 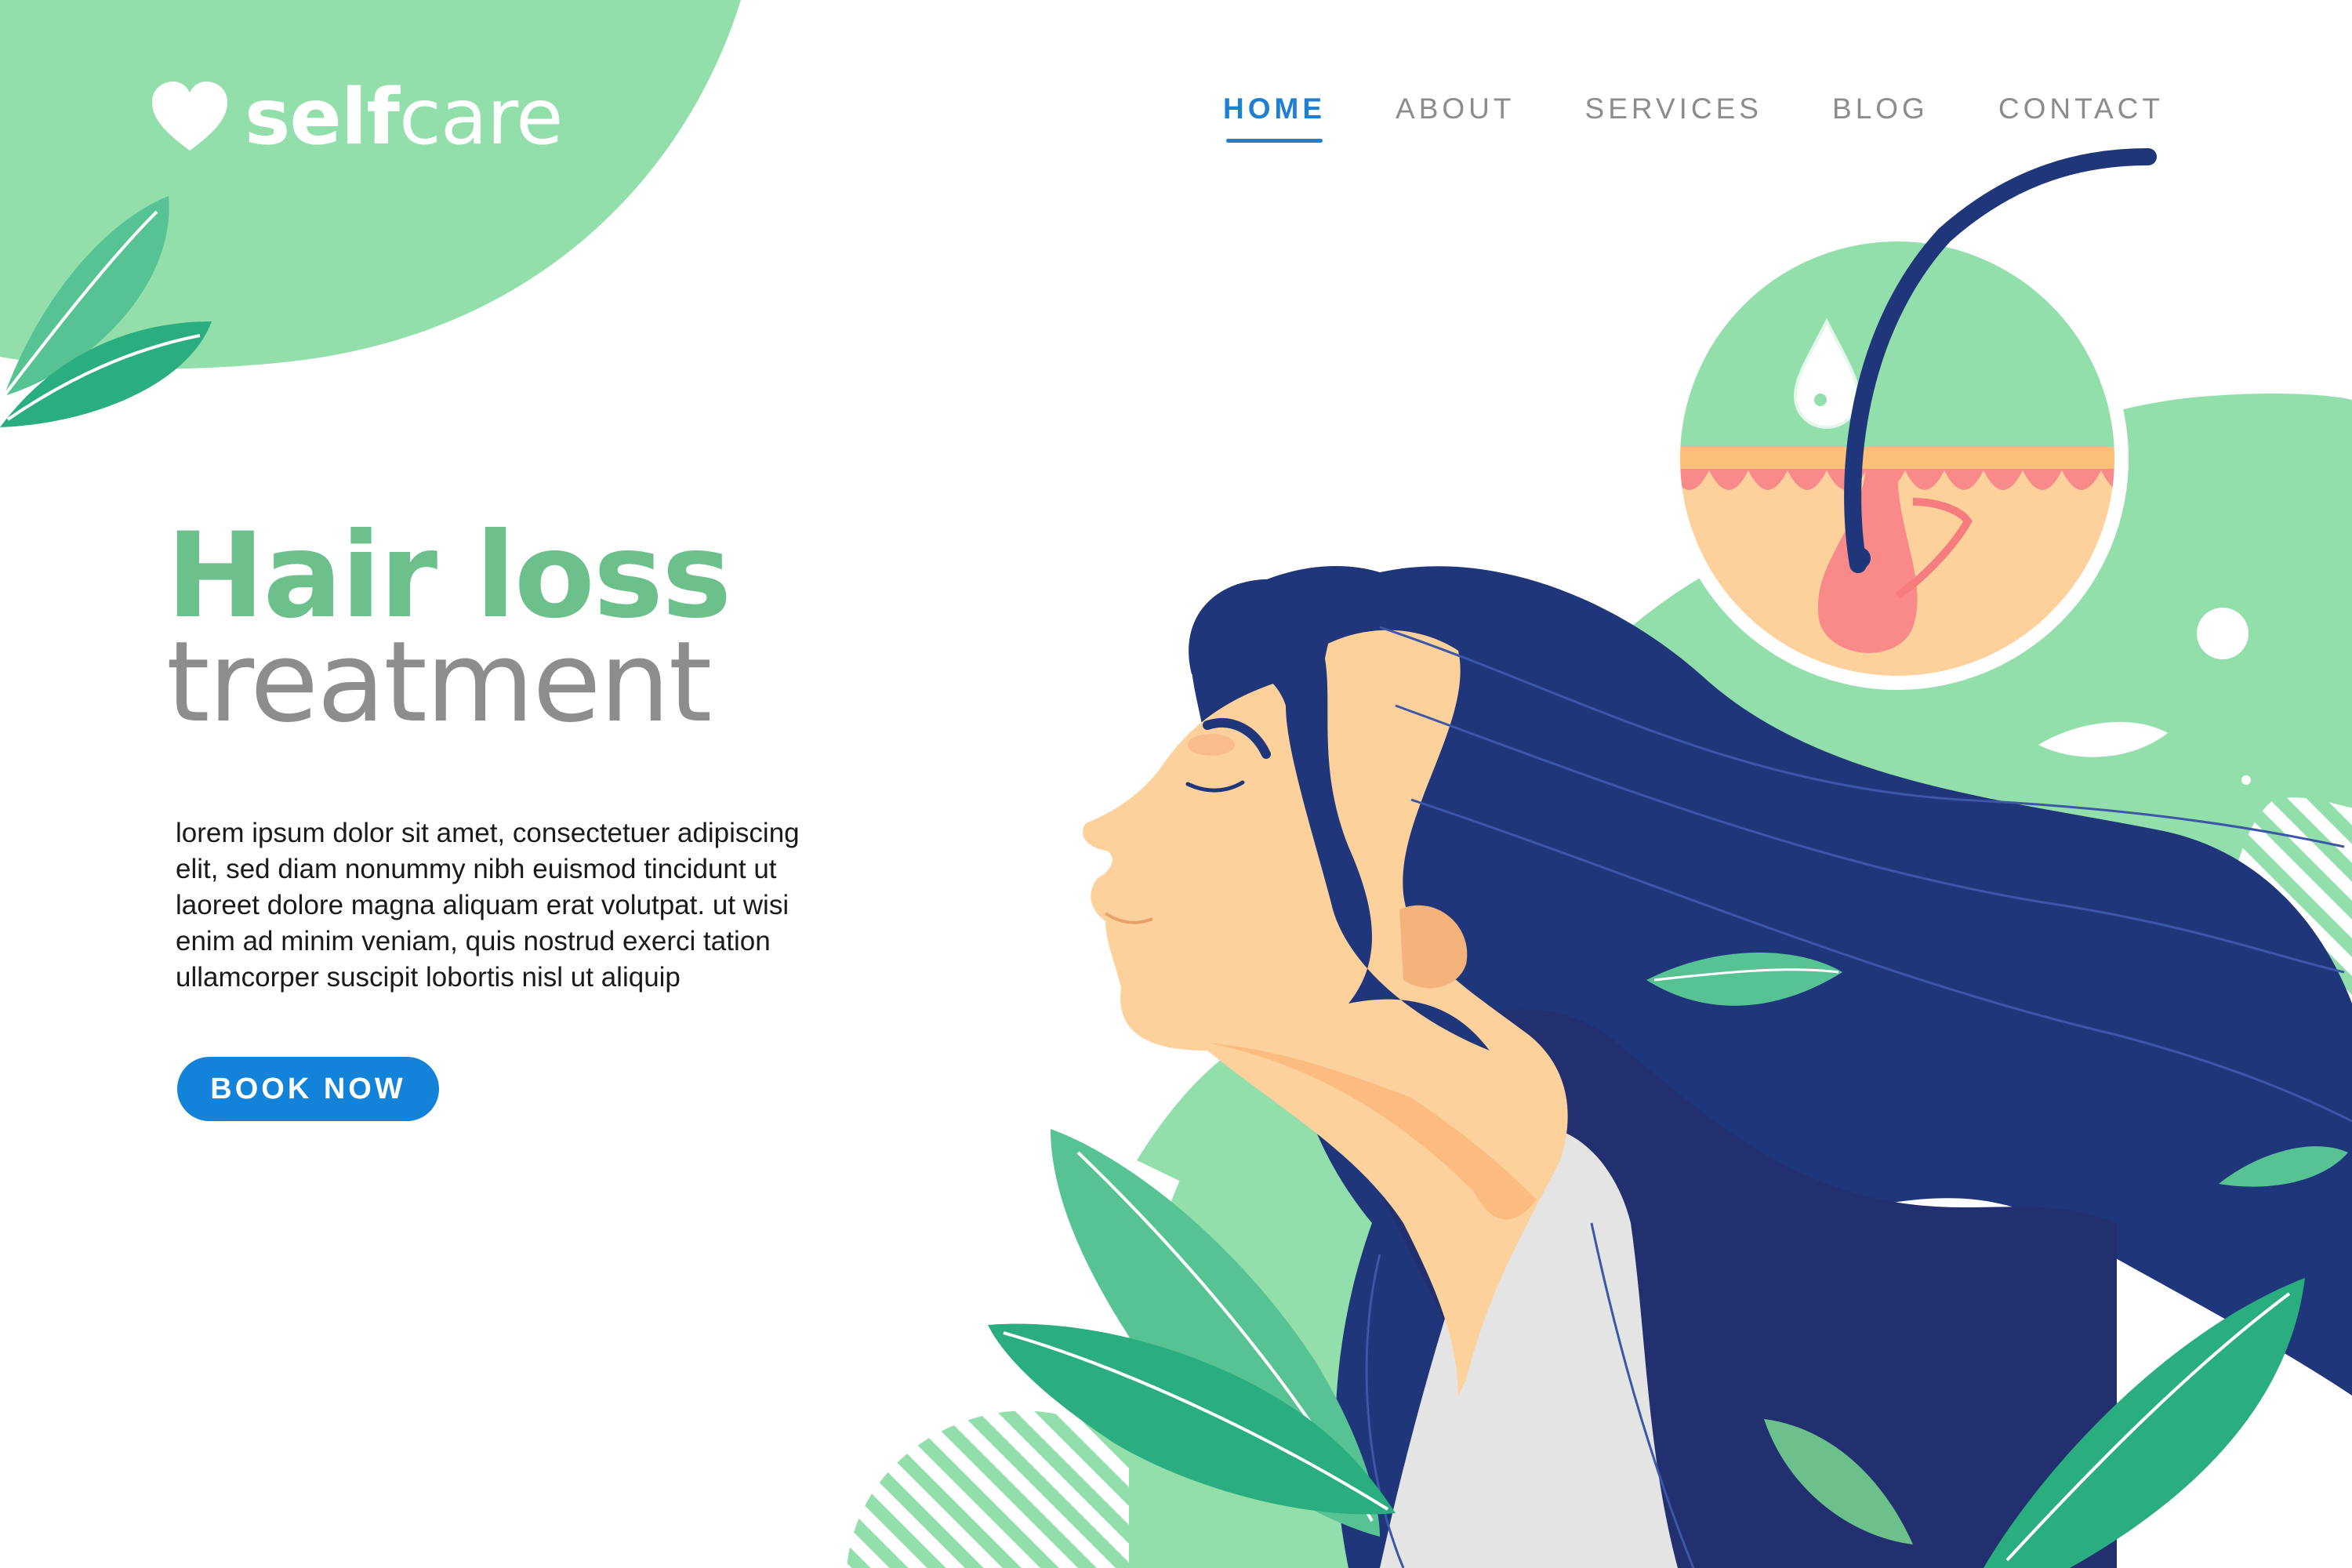 I want to click on main-nav: HOME ABOUT SERVICES BLOG CONTACT, so click(x=1693, y=118).